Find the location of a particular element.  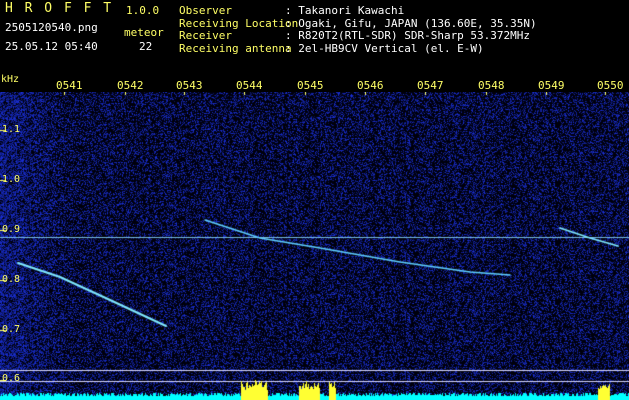

x-tick-label: 0542 is located at coordinates (130, 85).